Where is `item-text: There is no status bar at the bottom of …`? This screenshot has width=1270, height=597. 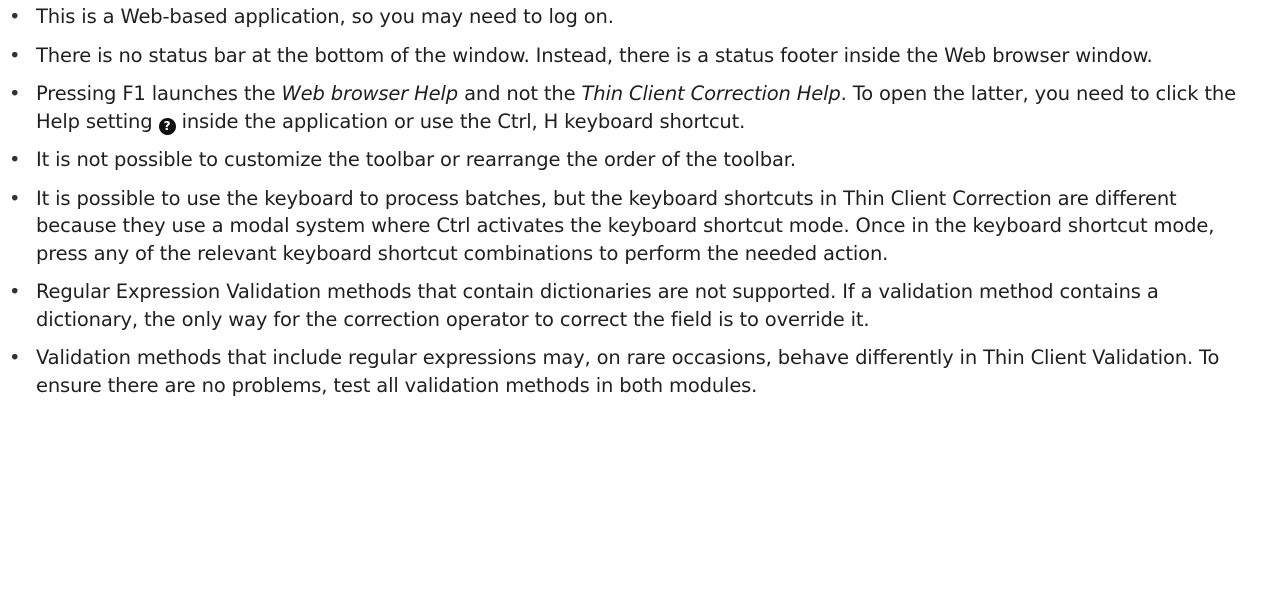 item-text: There is no status bar at the bottom of … is located at coordinates (594, 55).